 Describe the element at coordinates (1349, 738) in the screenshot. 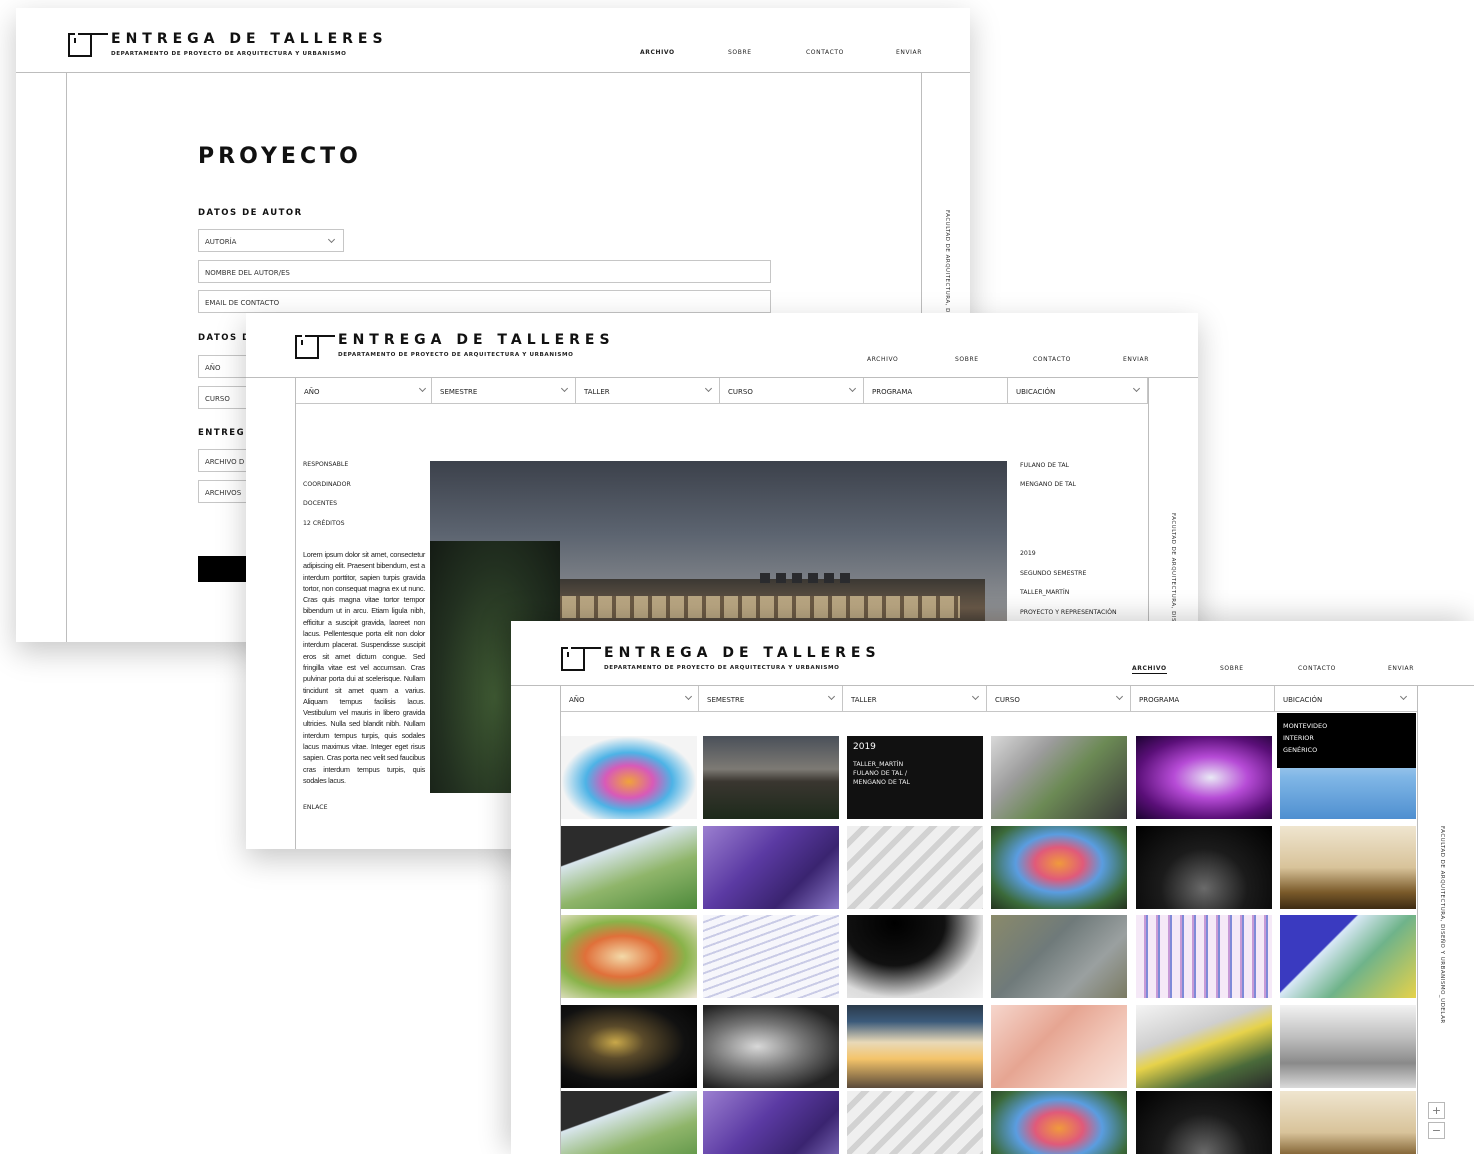

I see `ubicacion-option-interior: INTERIOR` at that location.